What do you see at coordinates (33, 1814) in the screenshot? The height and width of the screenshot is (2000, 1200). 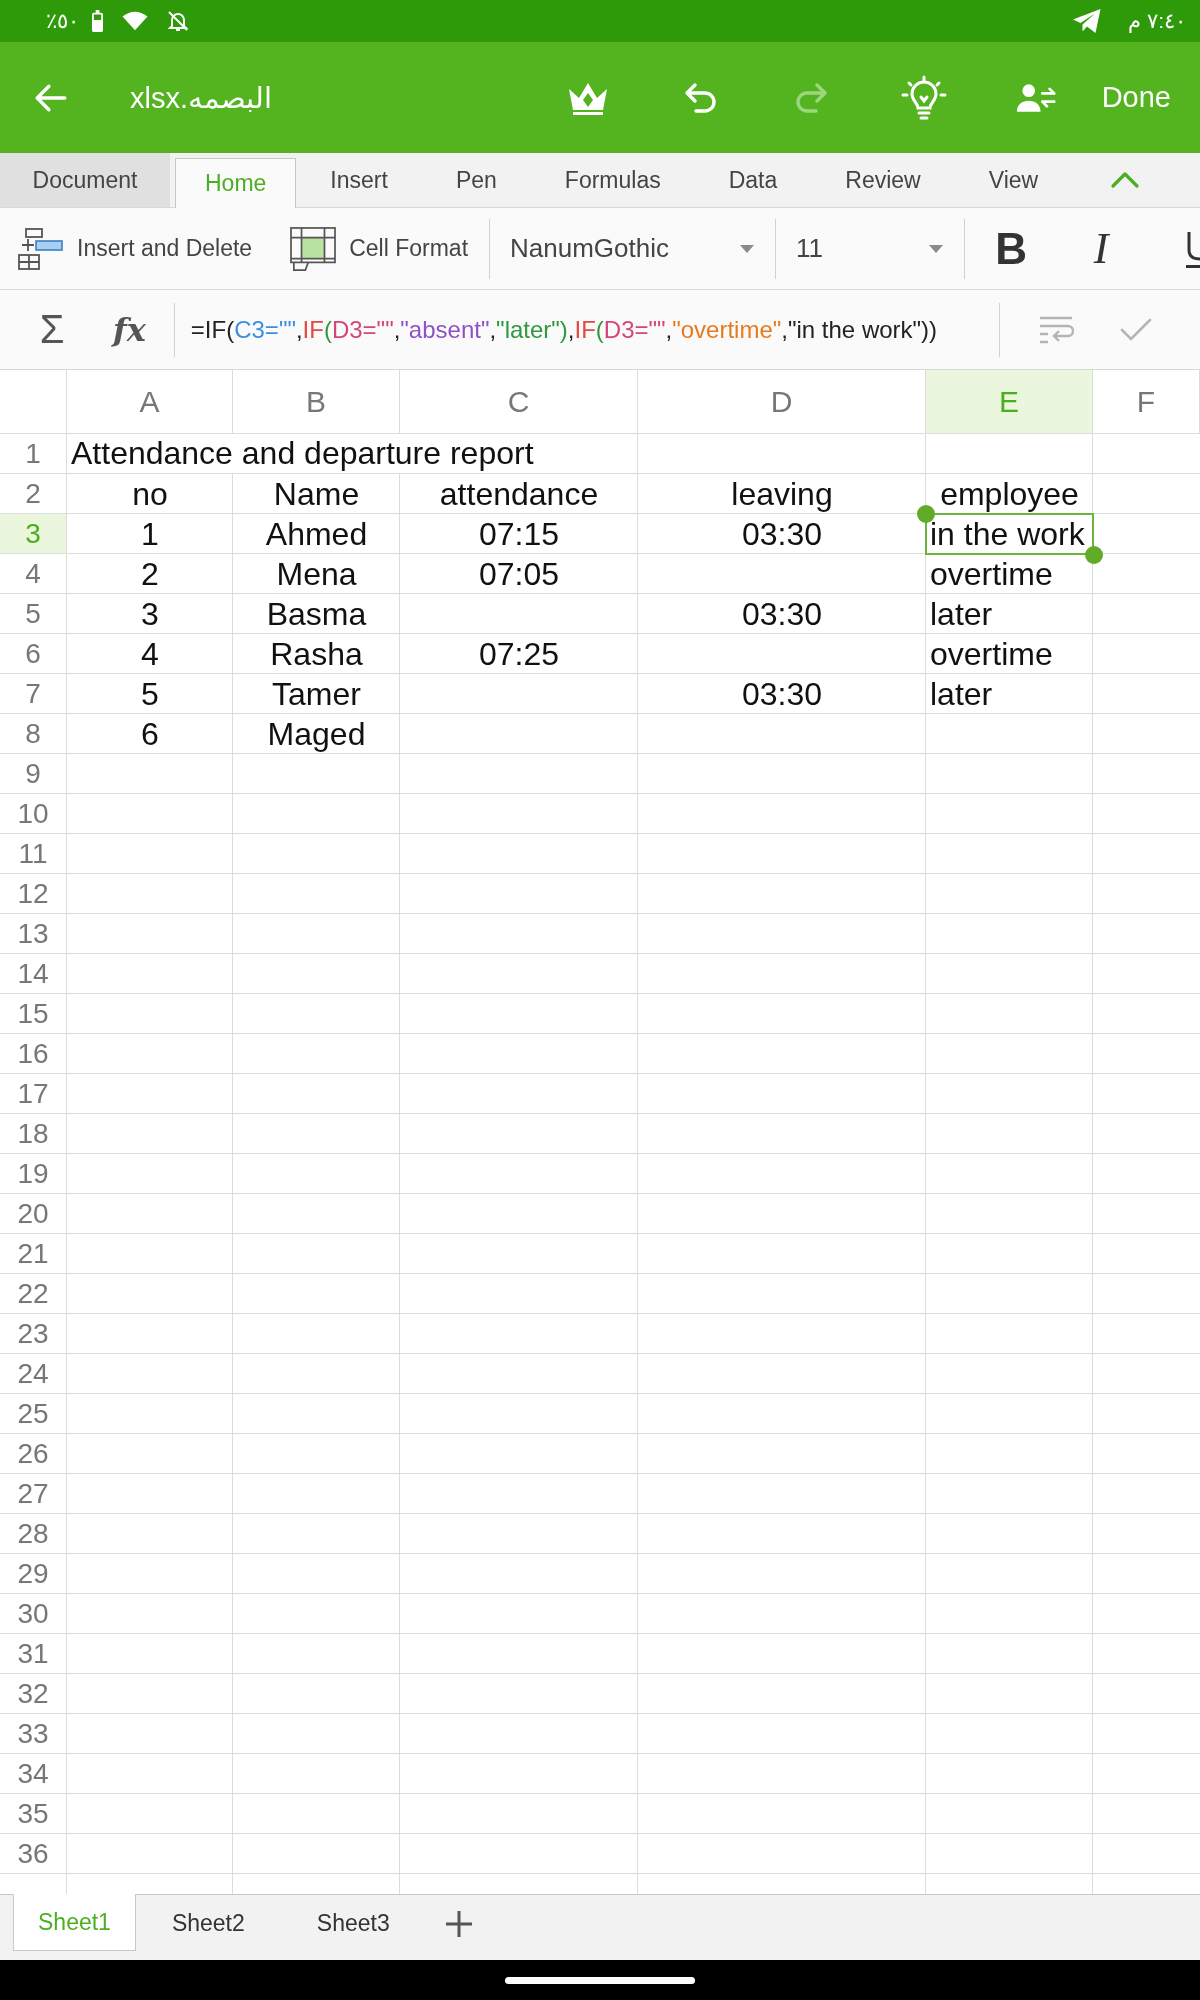 I see `row-header: 35` at bounding box center [33, 1814].